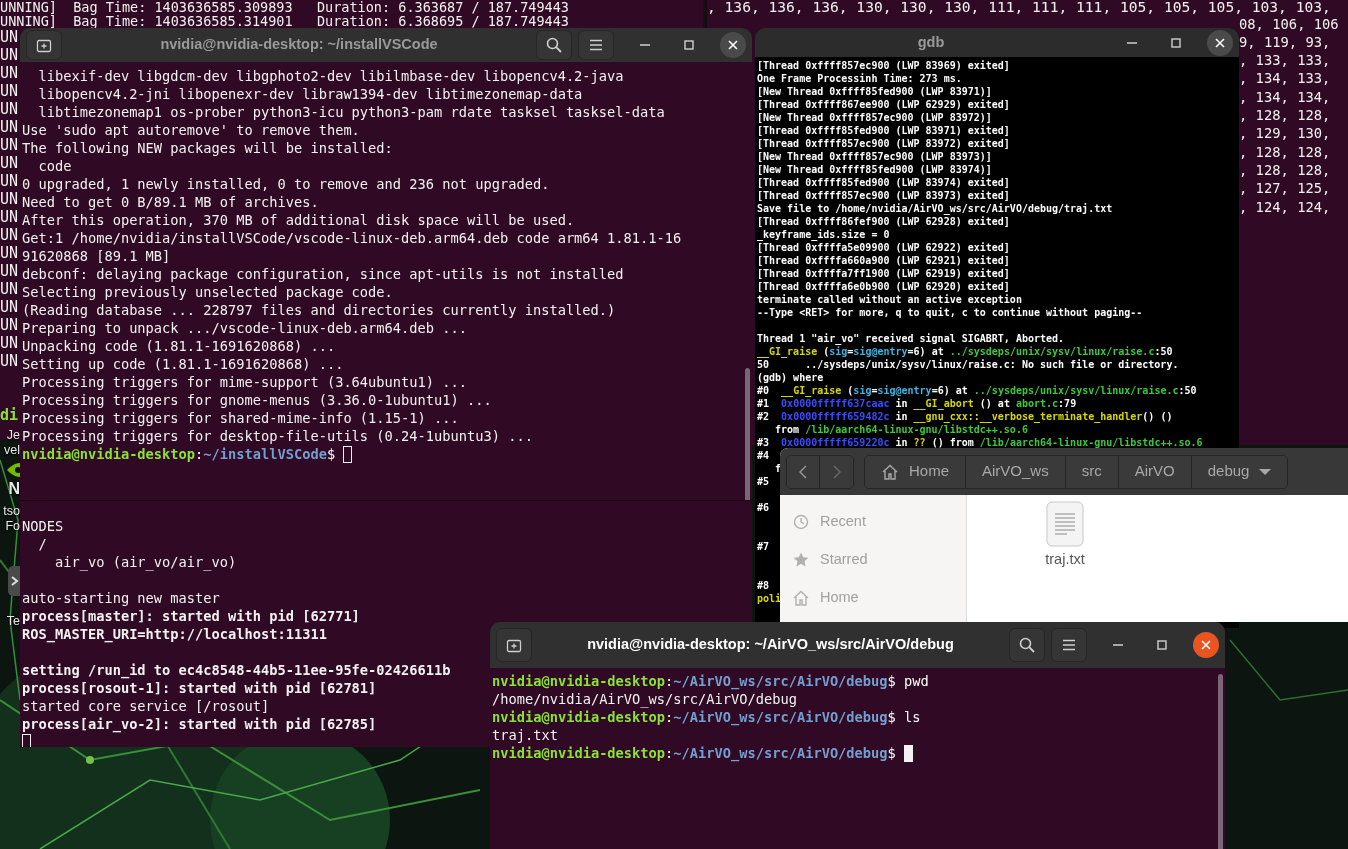 The image size is (1348, 849). What do you see at coordinates (323, 274) in the screenshot?
I see `terminal-line: debconf: delaying package configuration, since apt-utils is not installed` at bounding box center [323, 274].